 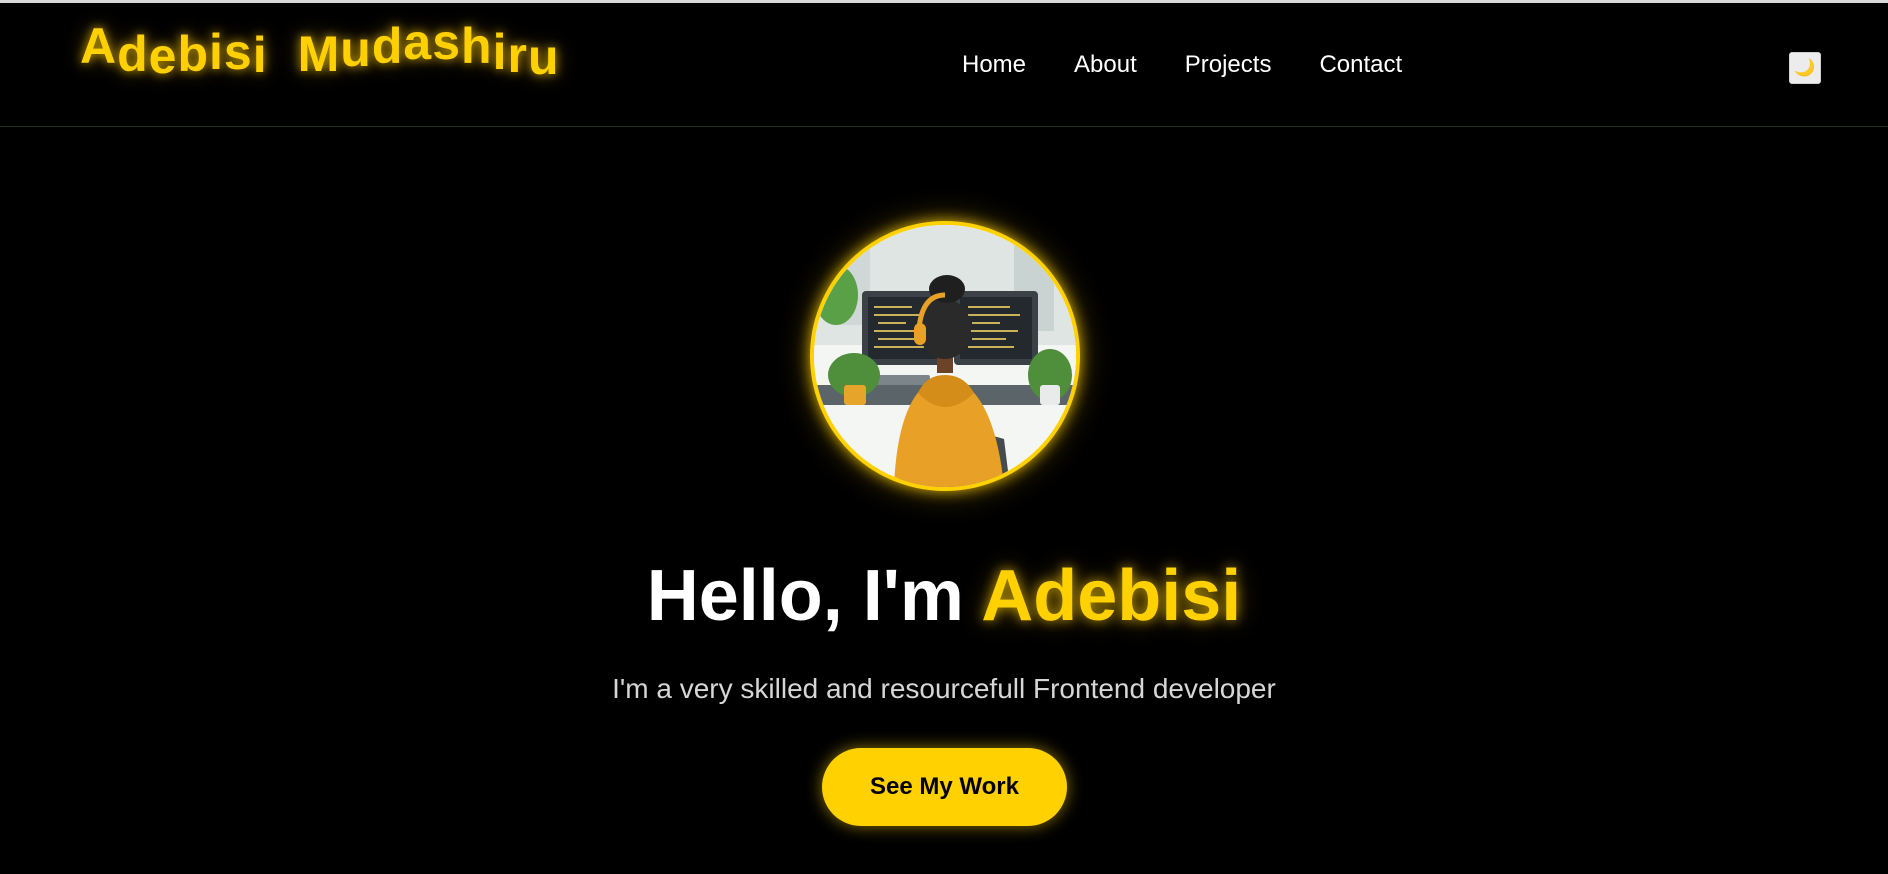 I want to click on nav-about-link: About, so click(x=1105, y=65).